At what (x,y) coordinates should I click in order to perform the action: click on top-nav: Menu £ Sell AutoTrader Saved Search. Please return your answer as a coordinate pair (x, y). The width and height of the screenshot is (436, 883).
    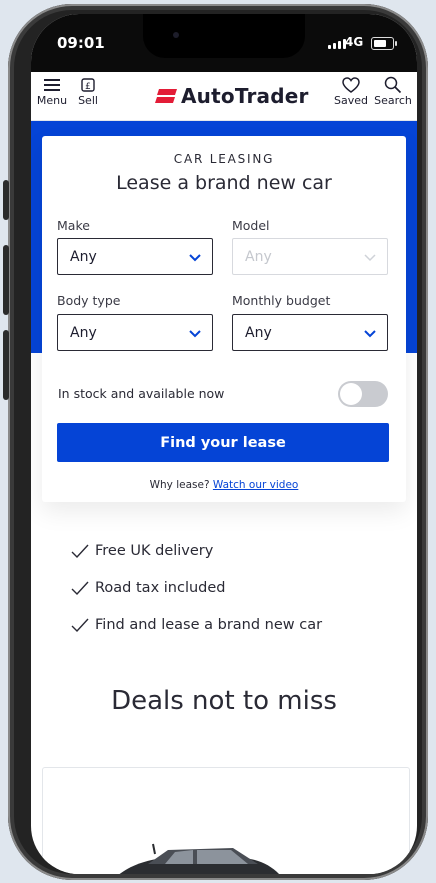
    Looking at the image, I should click on (224, 96).